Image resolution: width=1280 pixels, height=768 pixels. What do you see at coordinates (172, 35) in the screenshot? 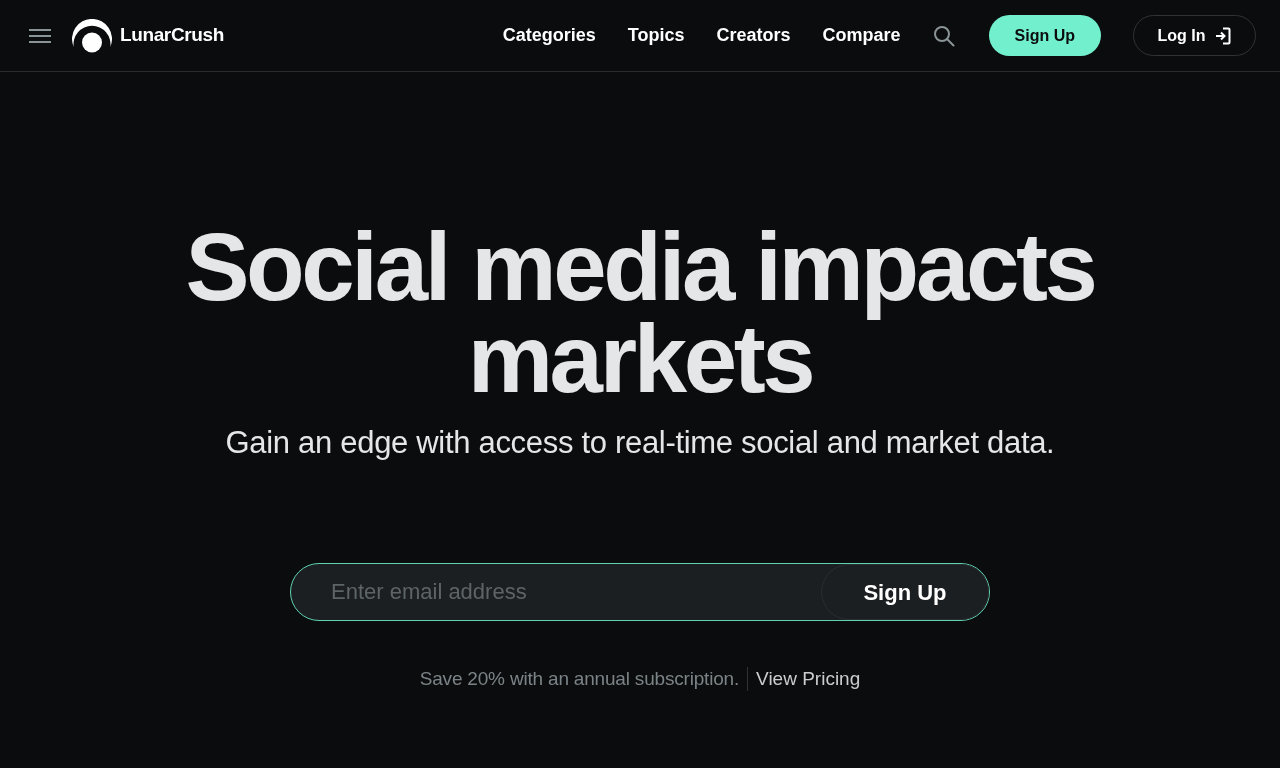
I see `brand-name: LunarCrush` at bounding box center [172, 35].